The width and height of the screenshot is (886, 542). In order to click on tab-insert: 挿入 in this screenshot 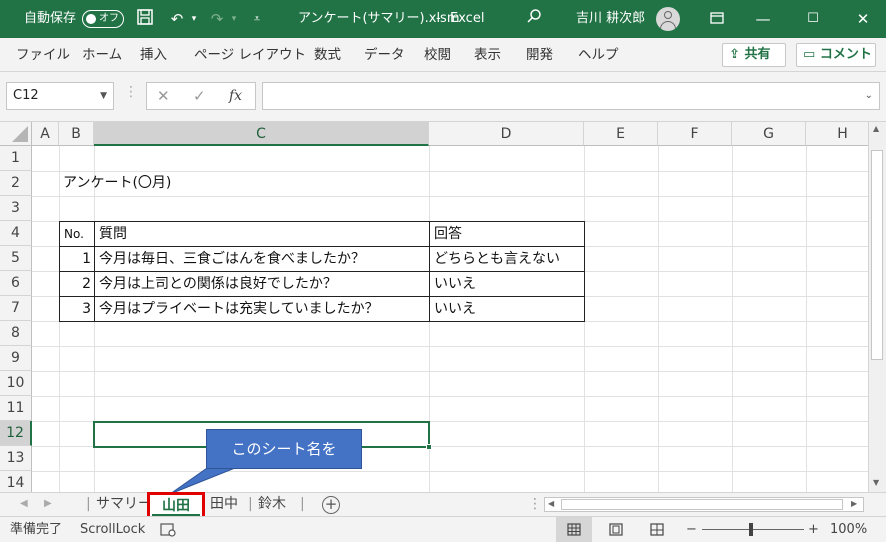, I will do `click(153, 55)`.